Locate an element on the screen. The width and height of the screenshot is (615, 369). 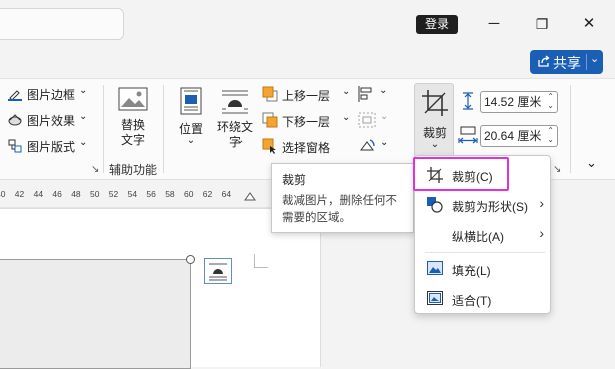
group-icon is located at coordinates (367, 120).